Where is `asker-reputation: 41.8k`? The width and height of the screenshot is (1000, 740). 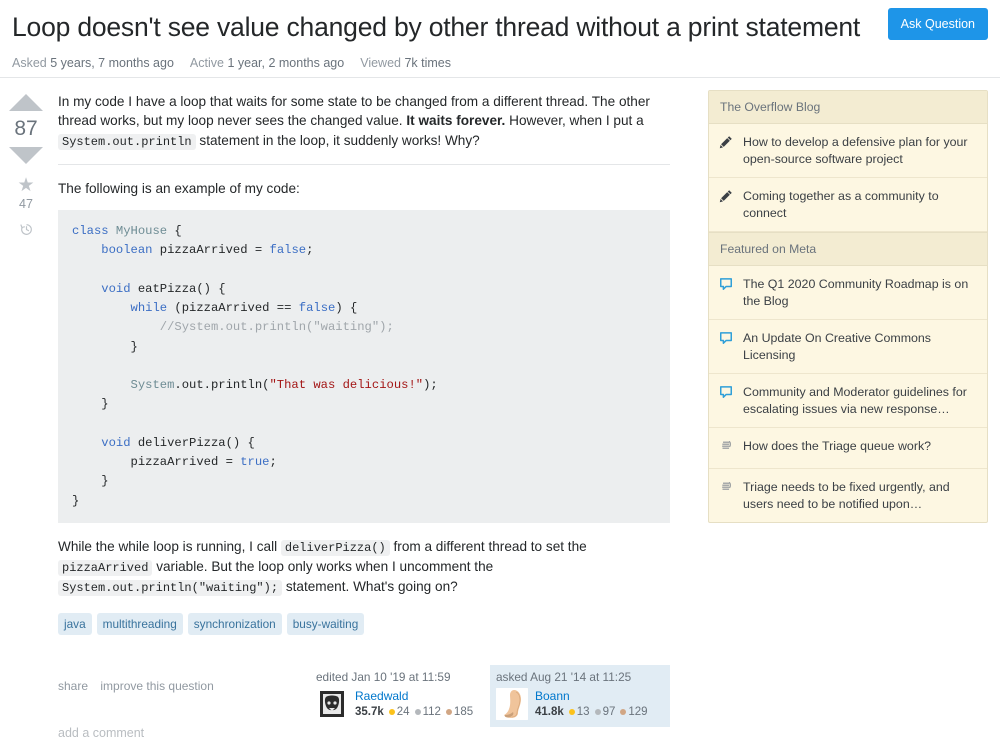 asker-reputation: 41.8k is located at coordinates (549, 712).